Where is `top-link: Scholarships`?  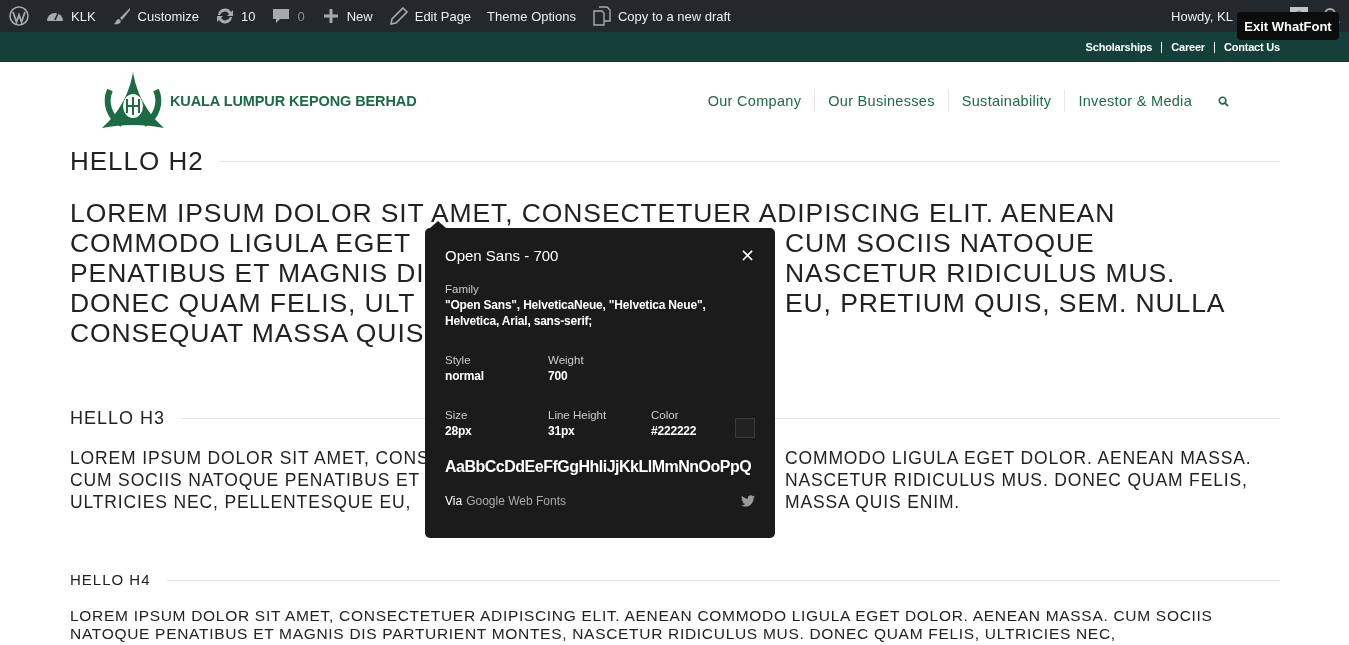
top-link: Scholarships is located at coordinates (1119, 47).